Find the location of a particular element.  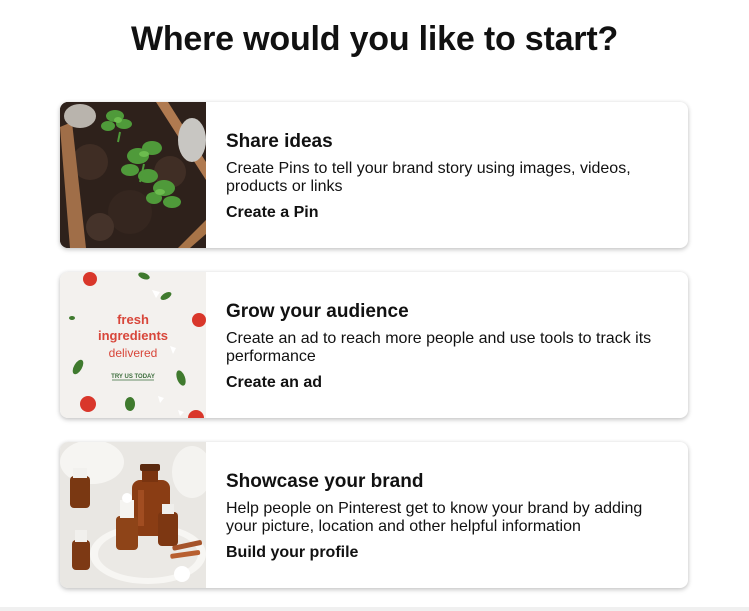

garden-planter-image is located at coordinates (133, 175).